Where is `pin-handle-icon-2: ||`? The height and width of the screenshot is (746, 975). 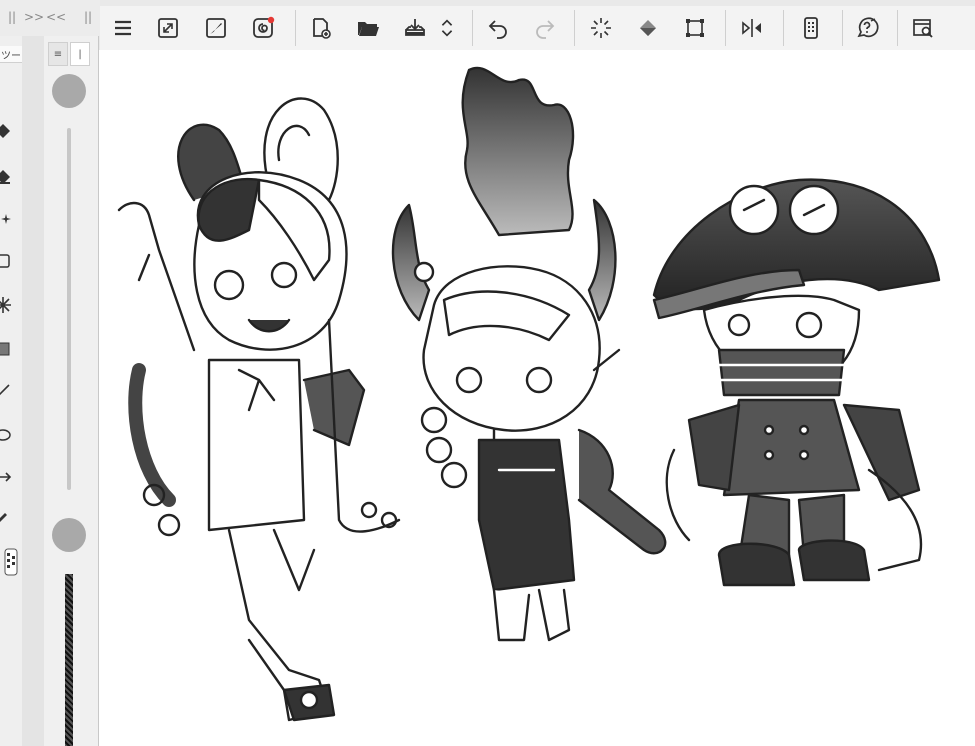
pin-handle-icon-2: || is located at coordinates (88, 17).